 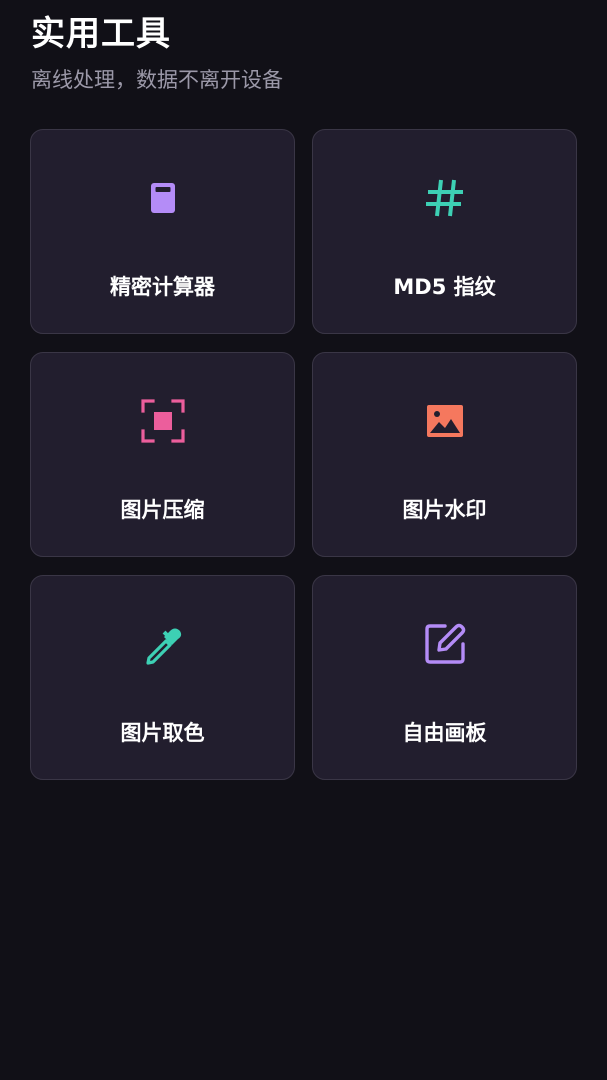 What do you see at coordinates (163, 198) in the screenshot?
I see `calculator-icon` at bounding box center [163, 198].